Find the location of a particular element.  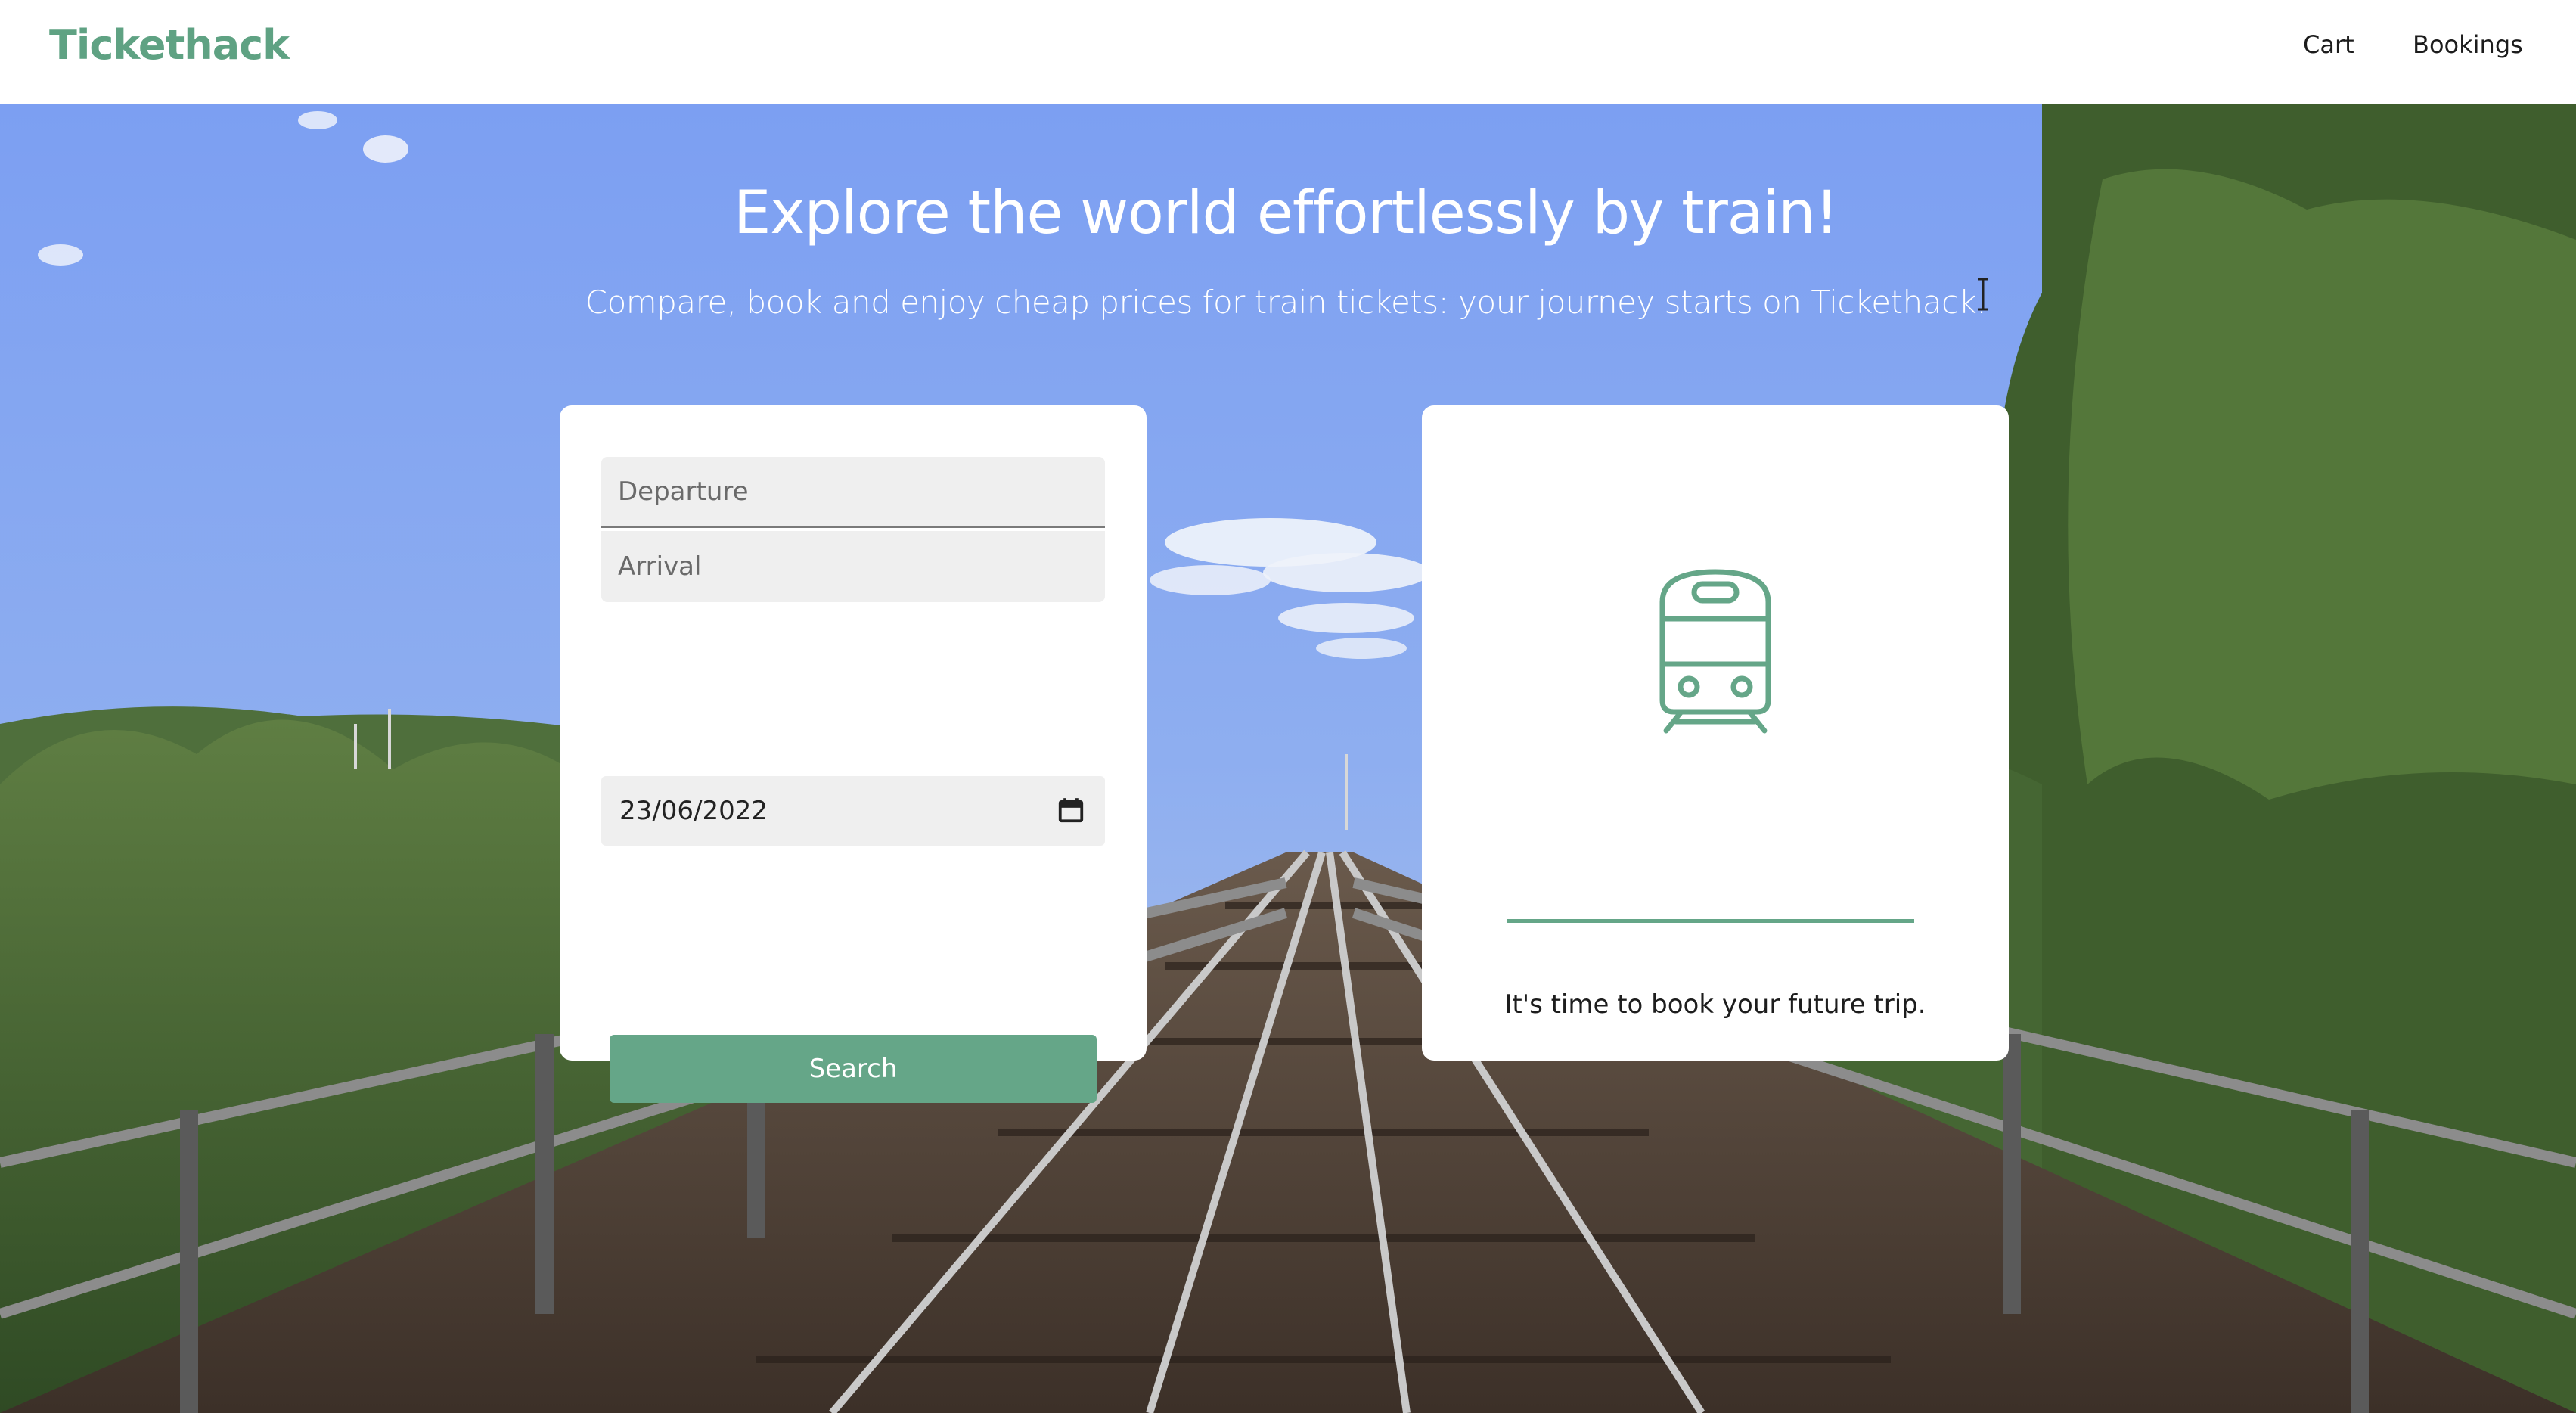

date-value: 23/06/2022 is located at coordinates (693, 811).